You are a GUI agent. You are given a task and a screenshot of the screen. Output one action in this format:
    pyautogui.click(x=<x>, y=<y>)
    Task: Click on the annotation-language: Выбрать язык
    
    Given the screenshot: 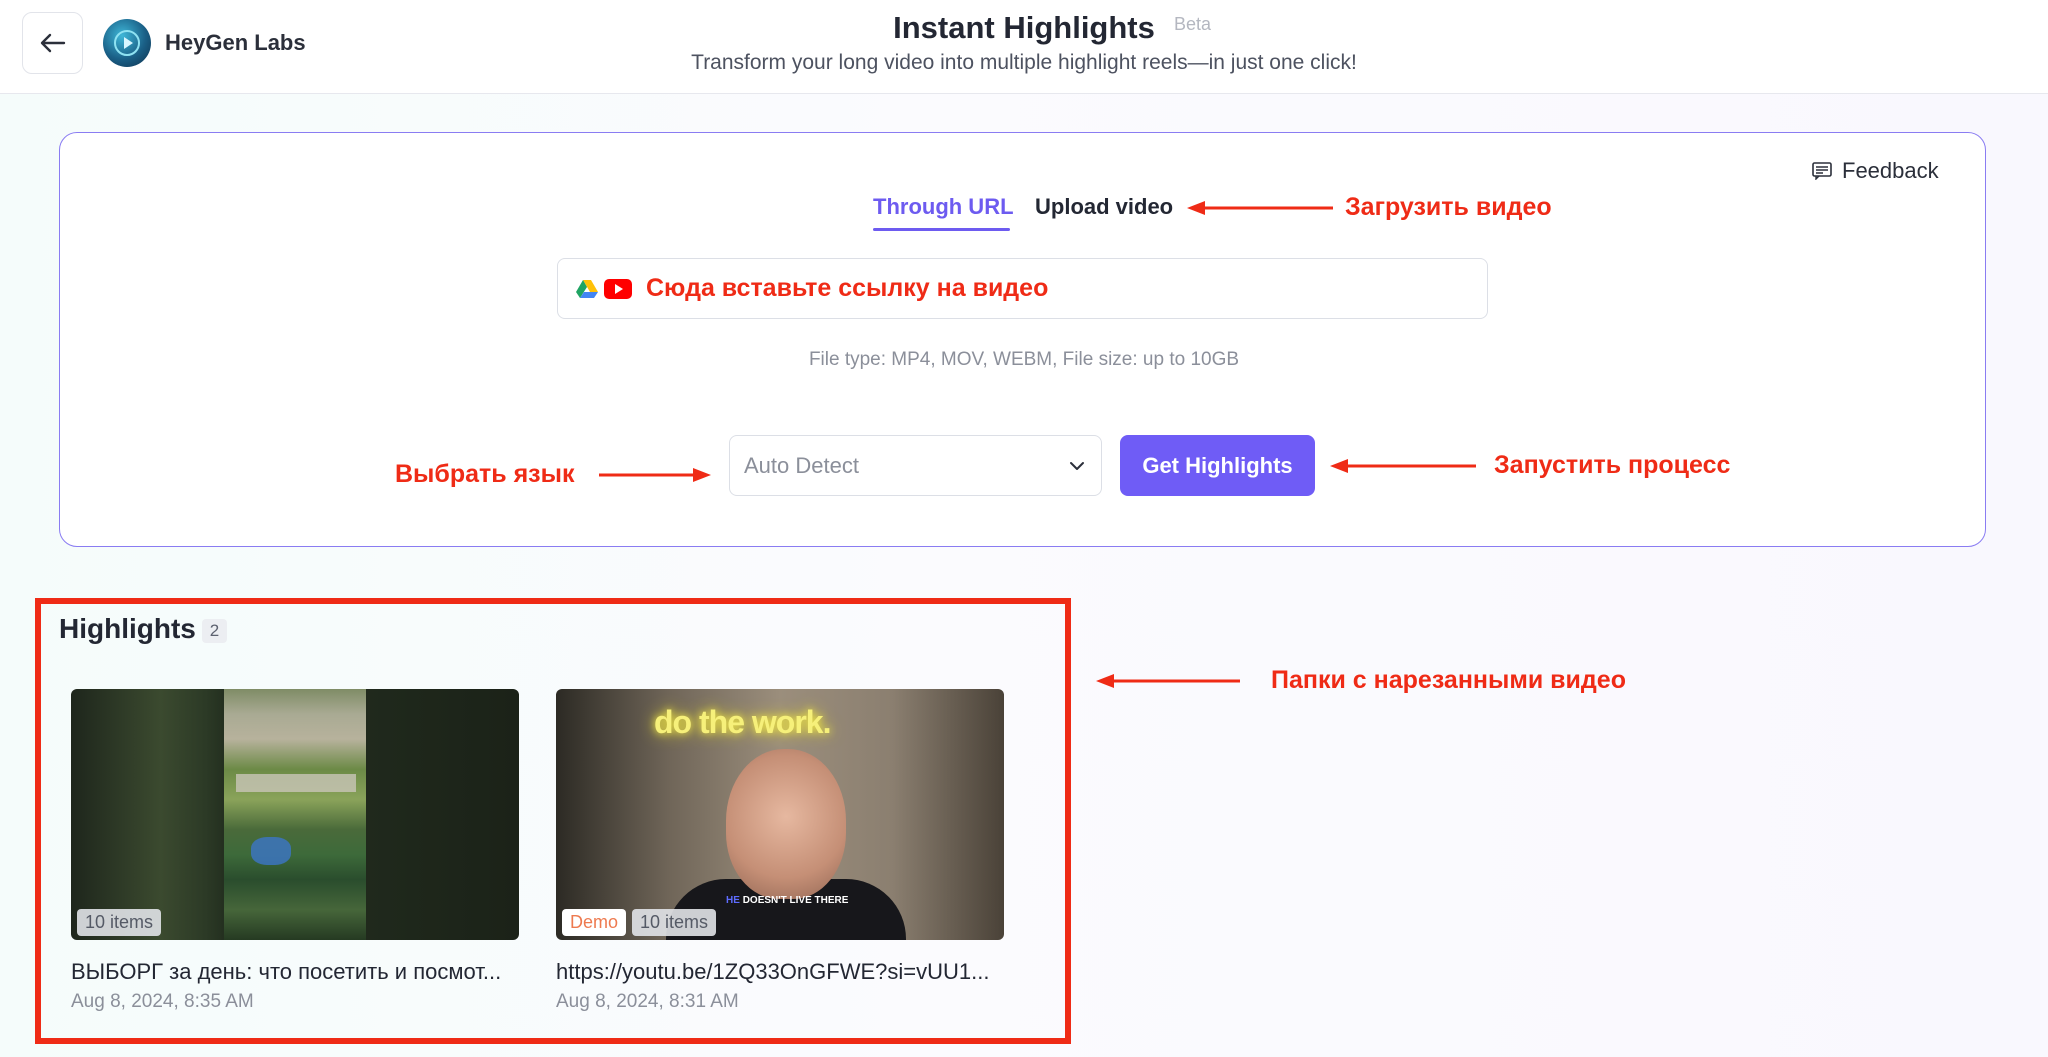 What is the action you would take?
    pyautogui.click(x=485, y=474)
    